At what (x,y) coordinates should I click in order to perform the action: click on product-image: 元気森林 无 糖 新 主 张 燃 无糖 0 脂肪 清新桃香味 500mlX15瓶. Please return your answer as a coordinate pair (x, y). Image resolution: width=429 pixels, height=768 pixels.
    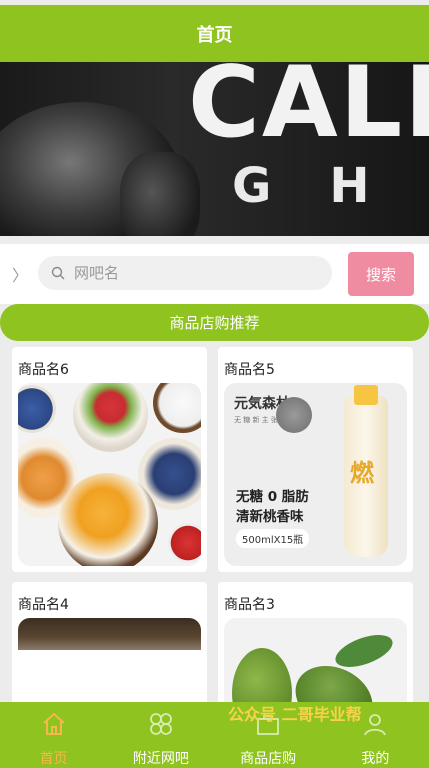
    Looking at the image, I should click on (315, 474).